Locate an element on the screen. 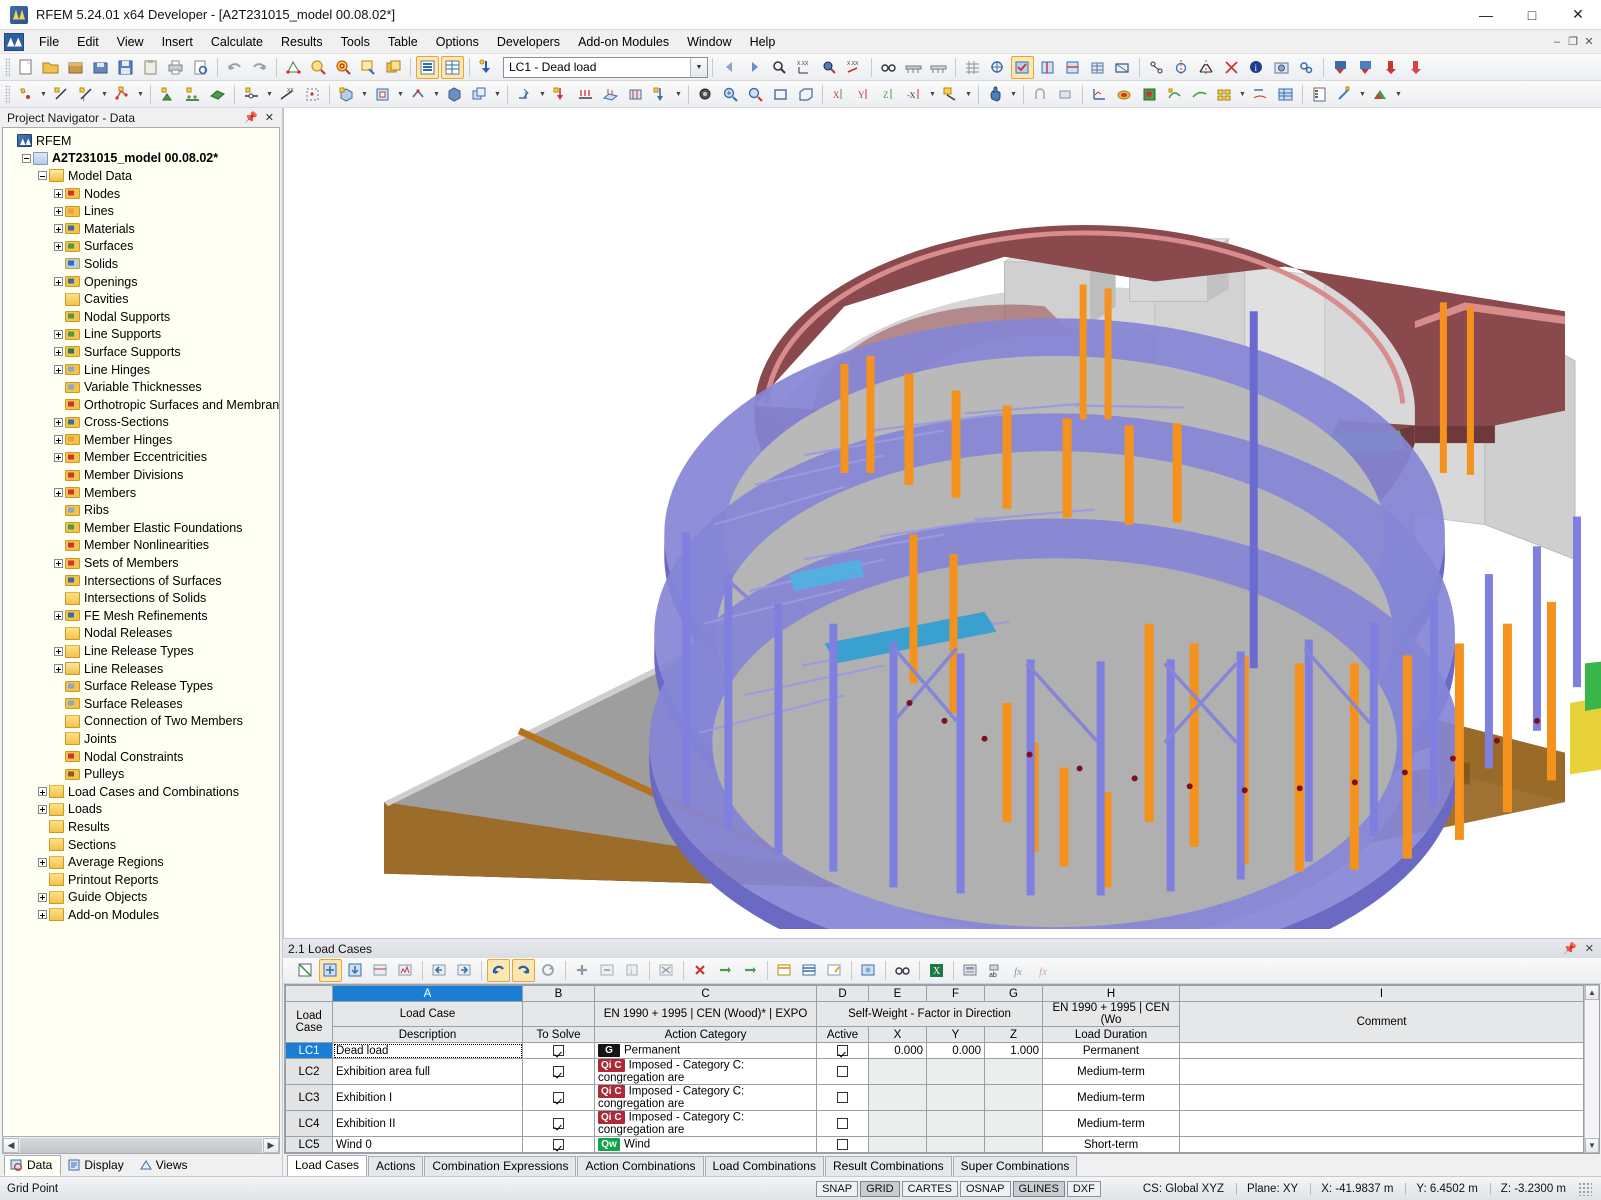 Image resolution: width=1601 pixels, height=1200 pixels. table-tab-load-cases: Load Cases is located at coordinates (327, 1165).